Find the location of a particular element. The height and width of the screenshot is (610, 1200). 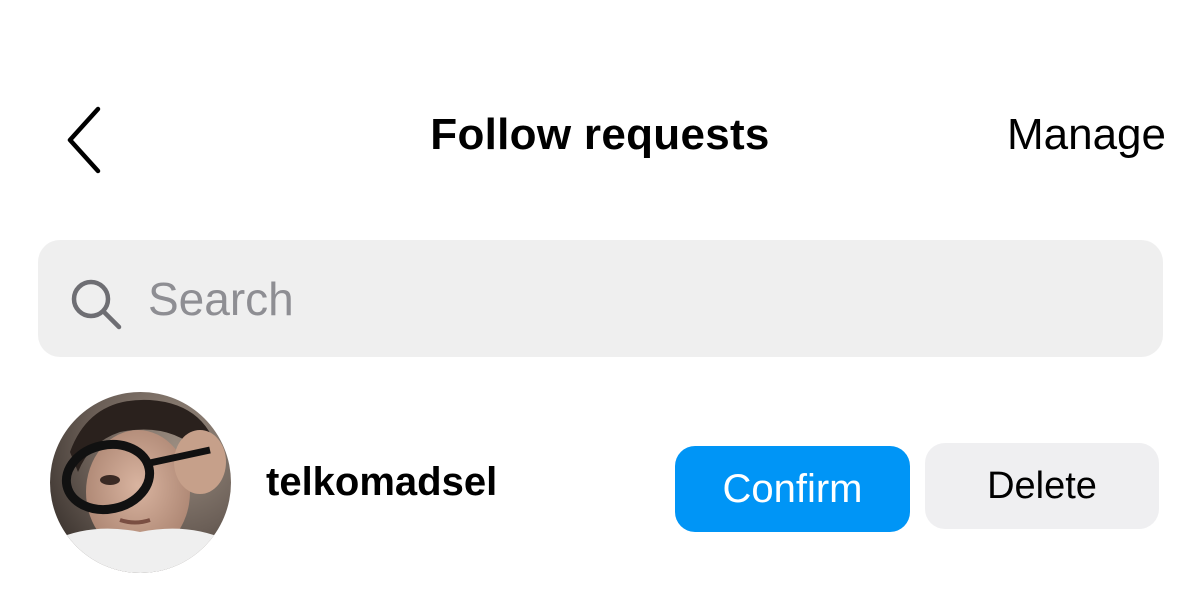

profile-photo-image is located at coordinates (140, 482).